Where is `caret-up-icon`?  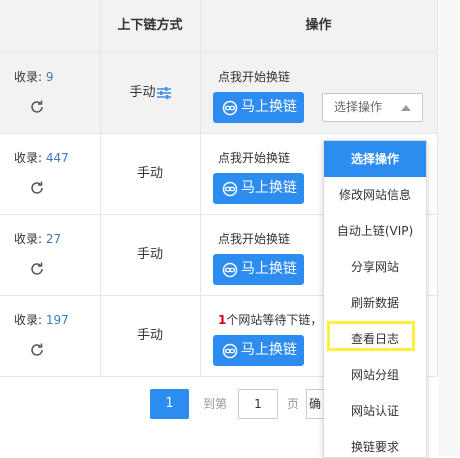
caret-up-icon is located at coordinates (406, 108).